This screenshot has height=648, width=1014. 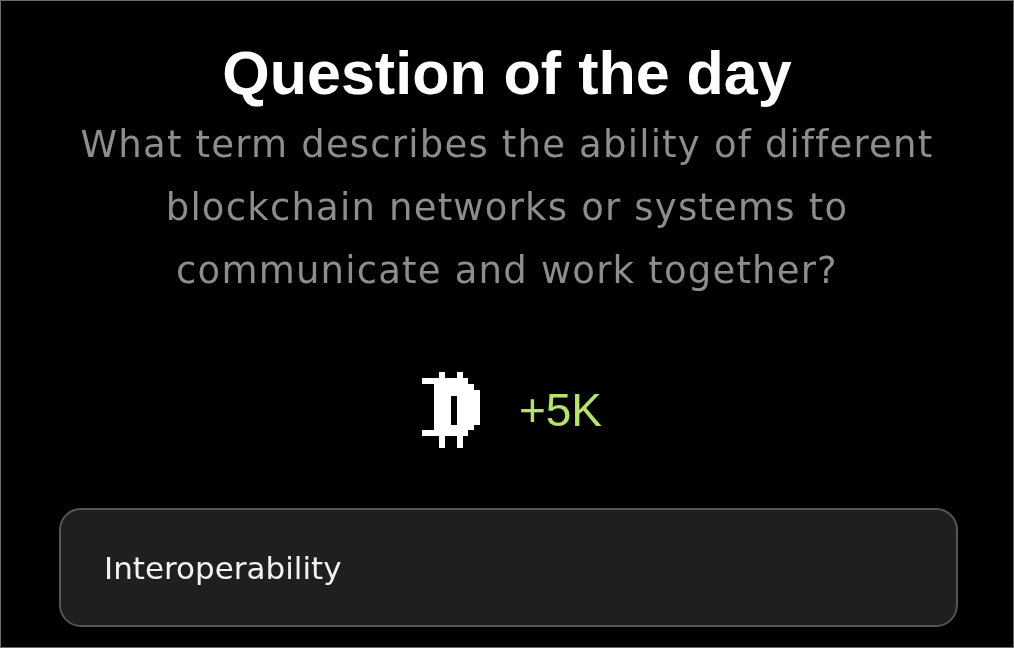 I want to click on page-title: Question of the day, so click(x=507, y=73).